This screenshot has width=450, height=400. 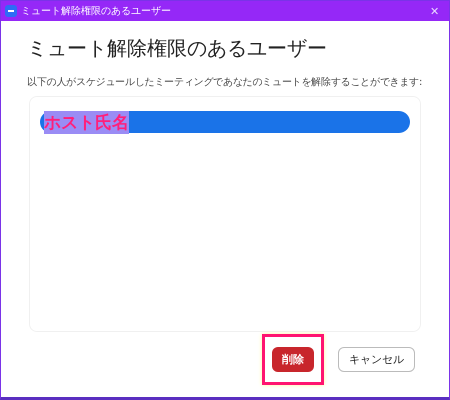 I want to click on app-logo-icon, so click(x=11, y=11).